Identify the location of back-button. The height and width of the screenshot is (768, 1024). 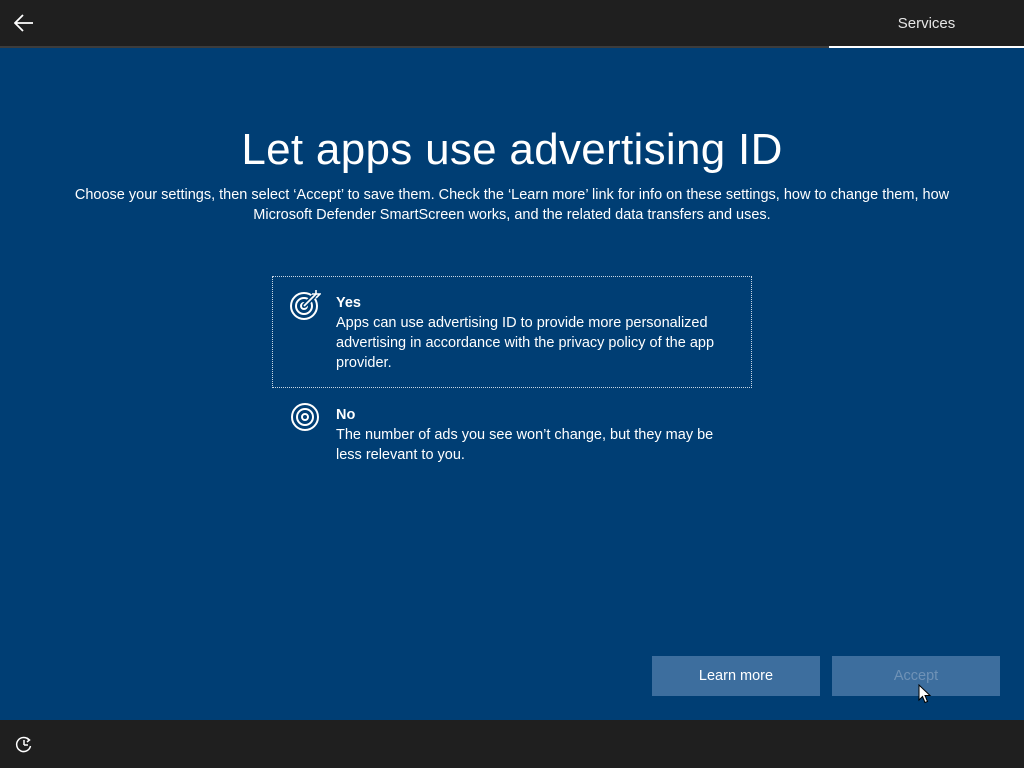
(24, 23).